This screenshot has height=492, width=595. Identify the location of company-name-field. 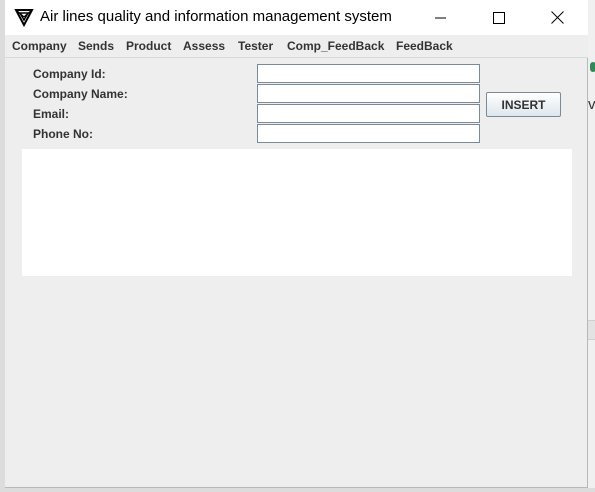
(368, 93).